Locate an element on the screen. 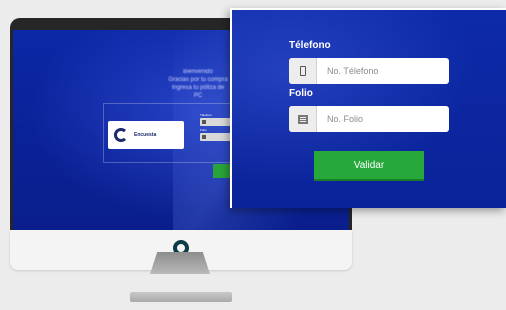 The height and width of the screenshot is (310, 506). logo-text: Encuesta is located at coordinates (145, 135).